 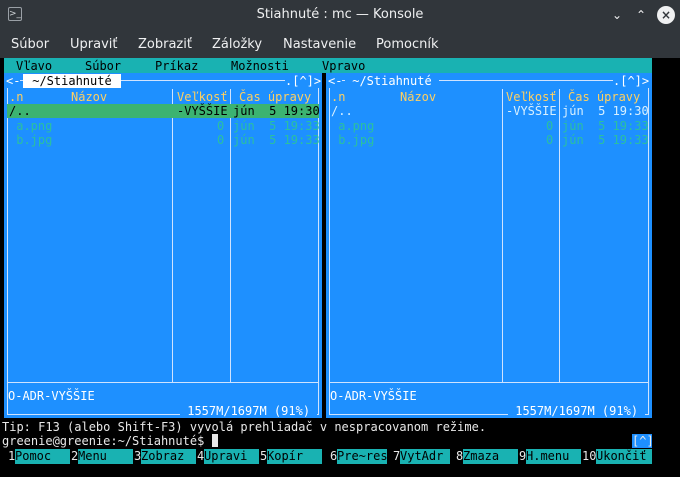 I want to click on fkey-label: Upravi, so click(x=231, y=456).